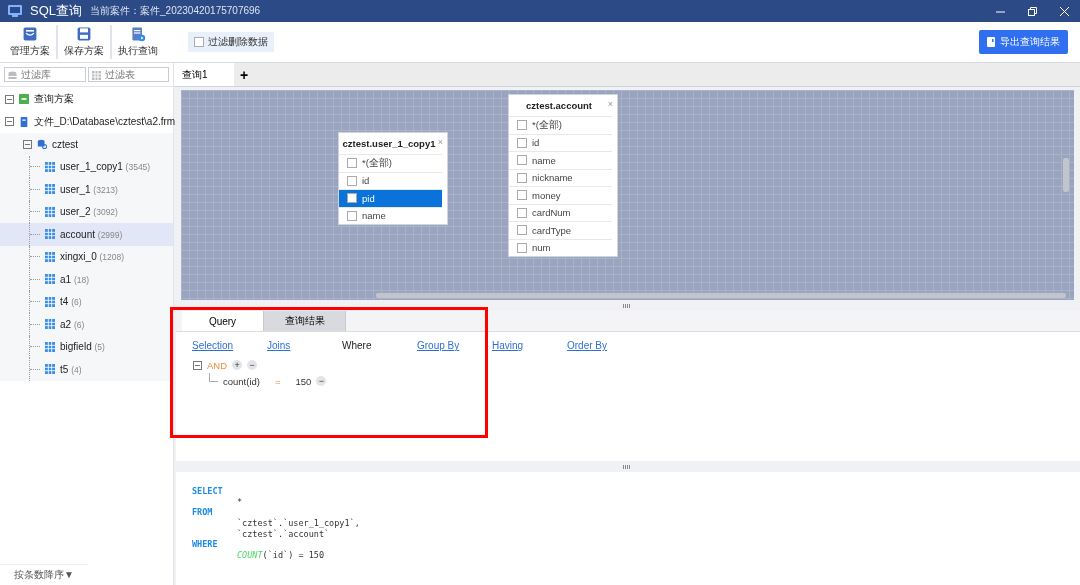  I want to click on table-tree-item: t4 (6), so click(86, 301).